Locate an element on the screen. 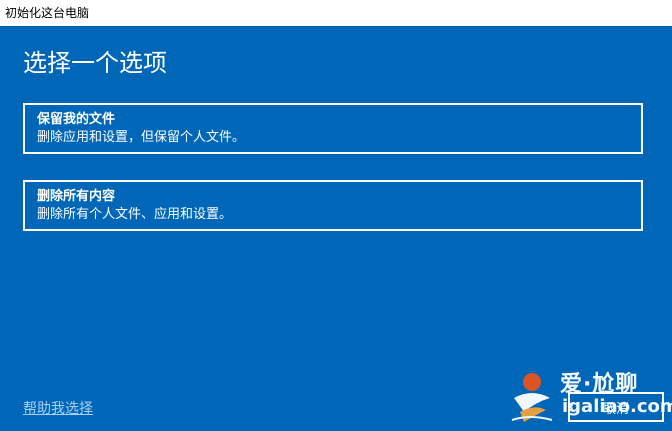 The width and height of the screenshot is (672, 431). option-description: 删除所有个人文件、应用和设置。 is located at coordinates (135, 214).